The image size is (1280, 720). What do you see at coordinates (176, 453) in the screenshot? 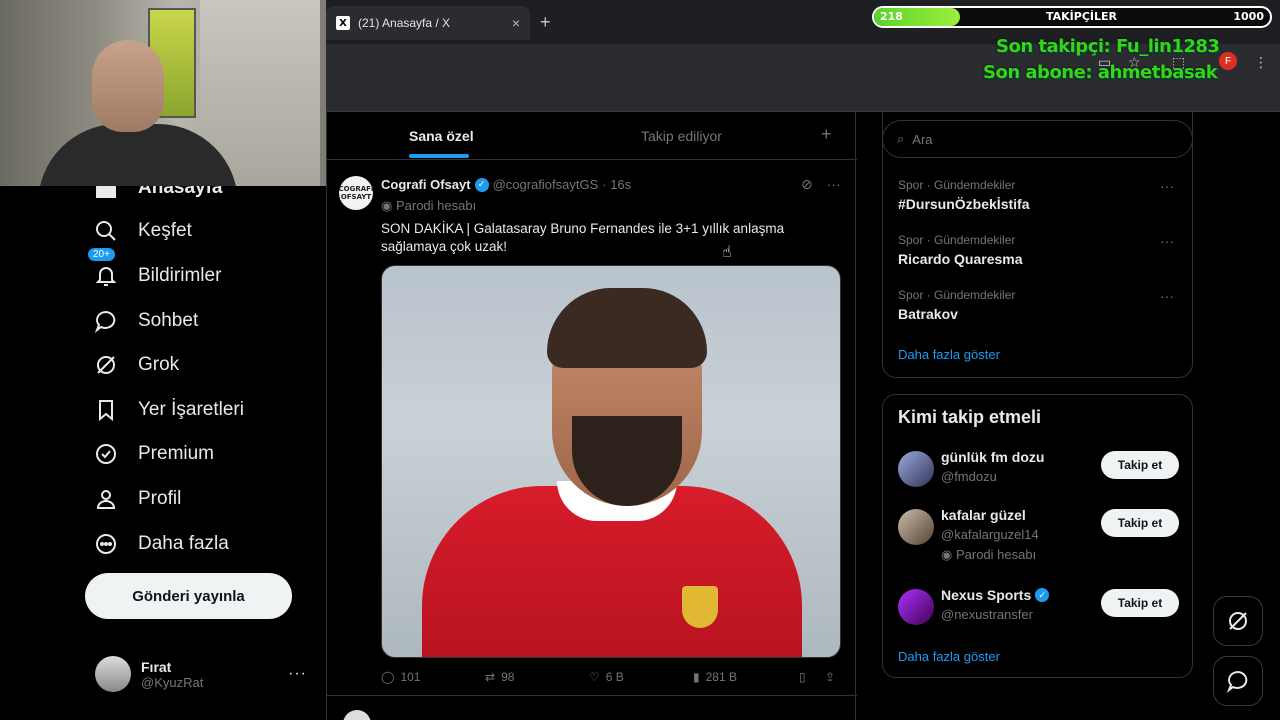
I see `nav-premium-label: Premium` at bounding box center [176, 453].